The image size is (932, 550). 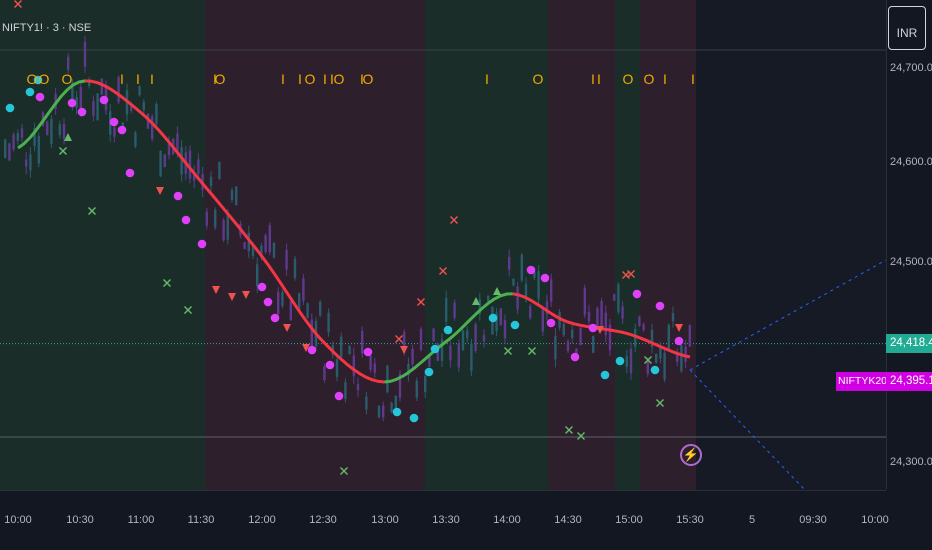 I want to click on last-price-label: 24,418.40, so click(x=909, y=343).